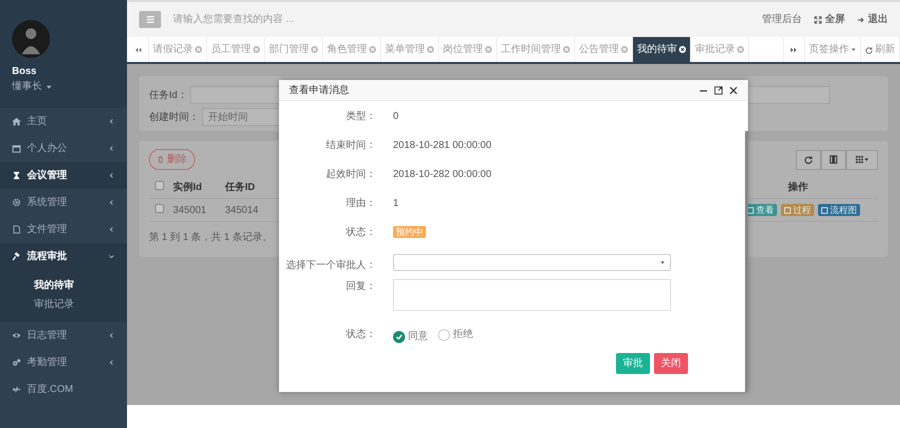  Describe the element at coordinates (361, 232) in the screenshot. I see `field-label: 状态：` at that location.